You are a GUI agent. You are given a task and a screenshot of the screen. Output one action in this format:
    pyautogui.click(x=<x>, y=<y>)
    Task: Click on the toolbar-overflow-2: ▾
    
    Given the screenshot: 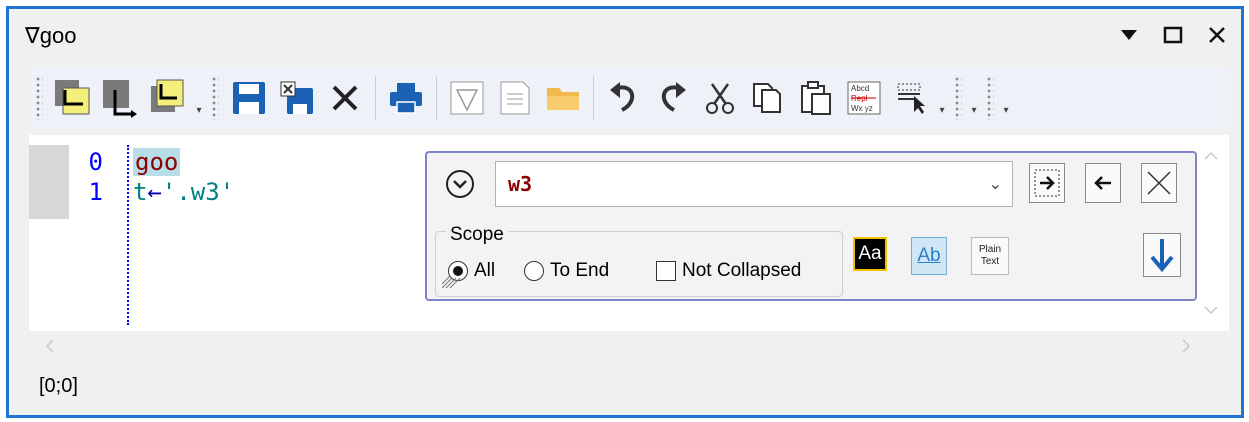 What is the action you would take?
    pyautogui.click(x=942, y=98)
    